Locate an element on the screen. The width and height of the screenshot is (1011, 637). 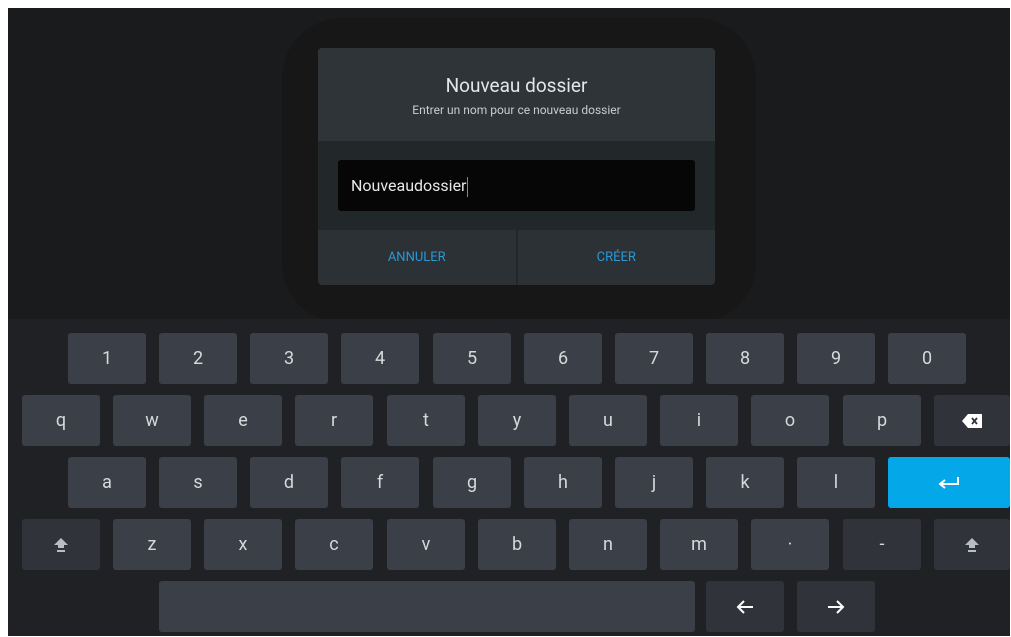
key-s: s is located at coordinates (198, 482).